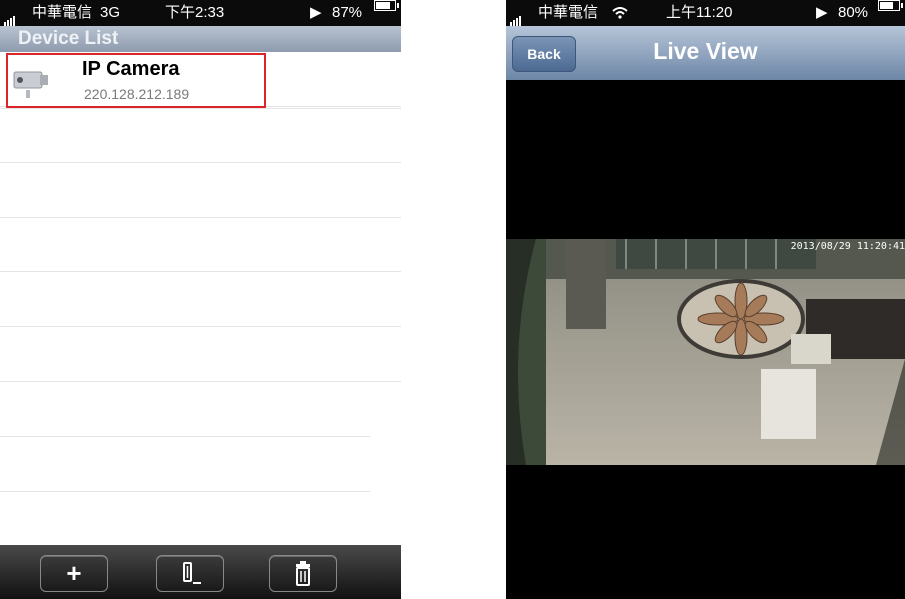 The image size is (905, 599). I want to click on selection-highlight, so click(136, 80).